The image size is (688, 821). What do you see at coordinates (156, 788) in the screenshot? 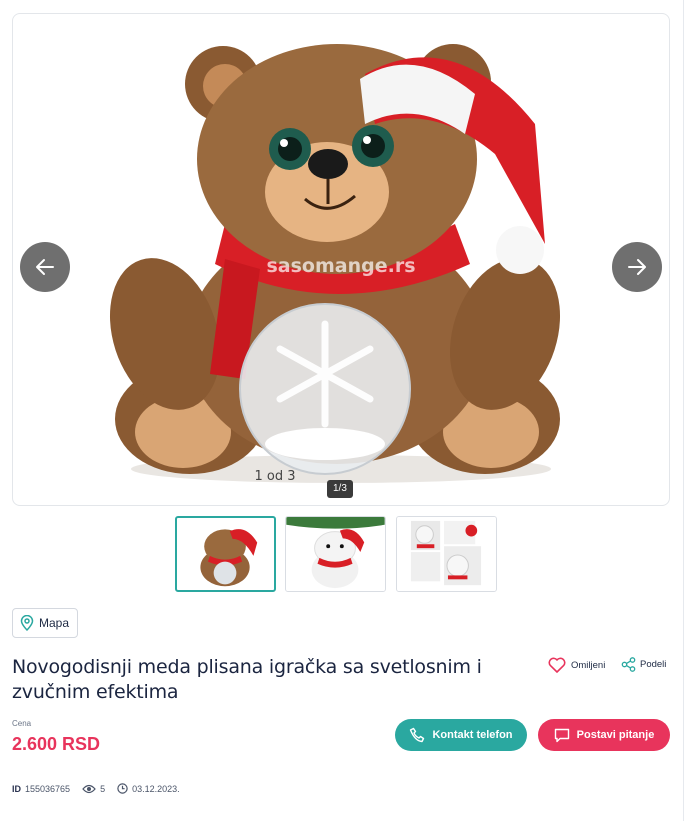
I see `listing-date: 03.12.2023.` at bounding box center [156, 788].